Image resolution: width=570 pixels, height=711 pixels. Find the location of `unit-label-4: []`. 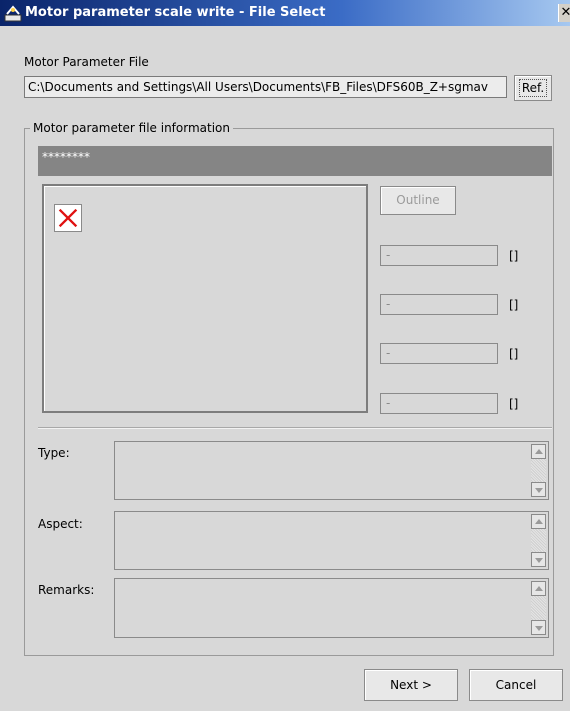

unit-label-4: [] is located at coordinates (514, 404).